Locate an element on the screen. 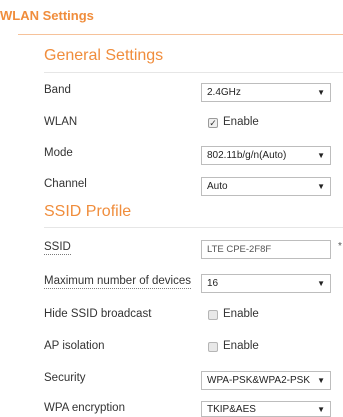 The height and width of the screenshot is (417, 343). wpa-encryption-select: TKIP&AES ▼ is located at coordinates (266, 409).